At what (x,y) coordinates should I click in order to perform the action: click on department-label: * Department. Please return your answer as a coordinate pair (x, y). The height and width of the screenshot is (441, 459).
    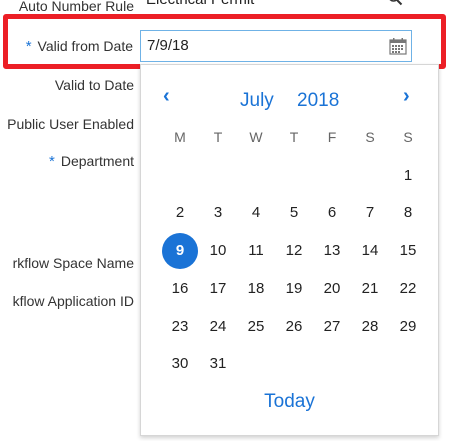
    Looking at the image, I should click on (91, 161).